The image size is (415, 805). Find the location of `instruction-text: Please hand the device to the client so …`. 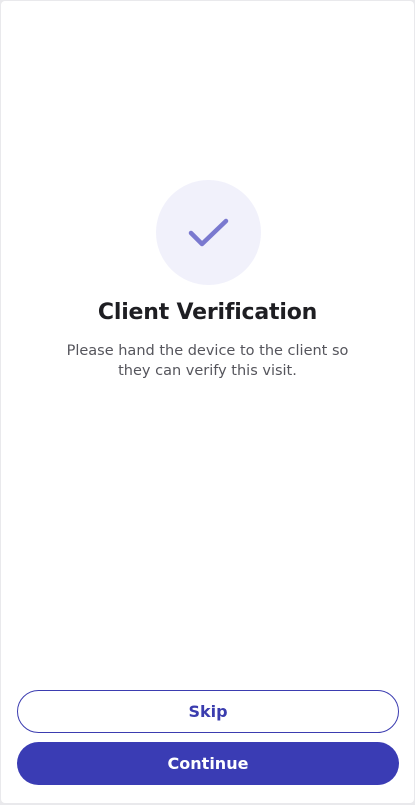

instruction-text: Please hand the device to the client so … is located at coordinates (207, 361).